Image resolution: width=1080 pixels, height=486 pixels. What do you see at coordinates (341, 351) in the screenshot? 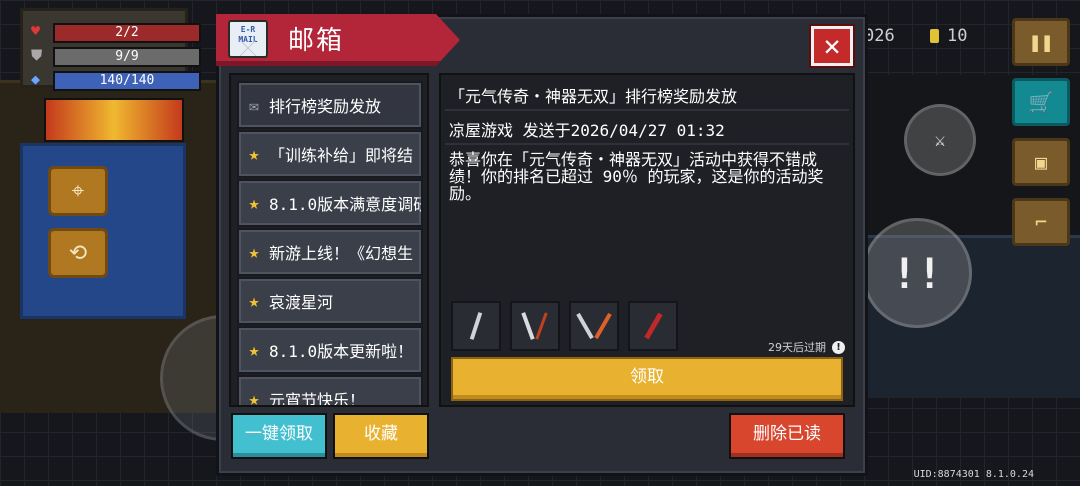
I see `mail-list-item-label: 8.1.0版本更新啦！` at bounding box center [341, 351].